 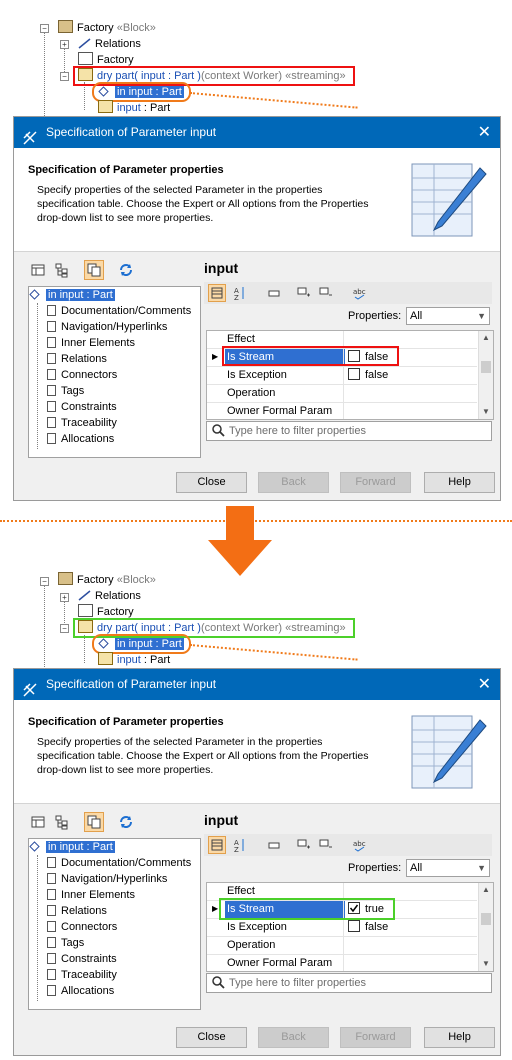 What do you see at coordinates (65, 26) in the screenshot?
I see `block-icon` at bounding box center [65, 26].